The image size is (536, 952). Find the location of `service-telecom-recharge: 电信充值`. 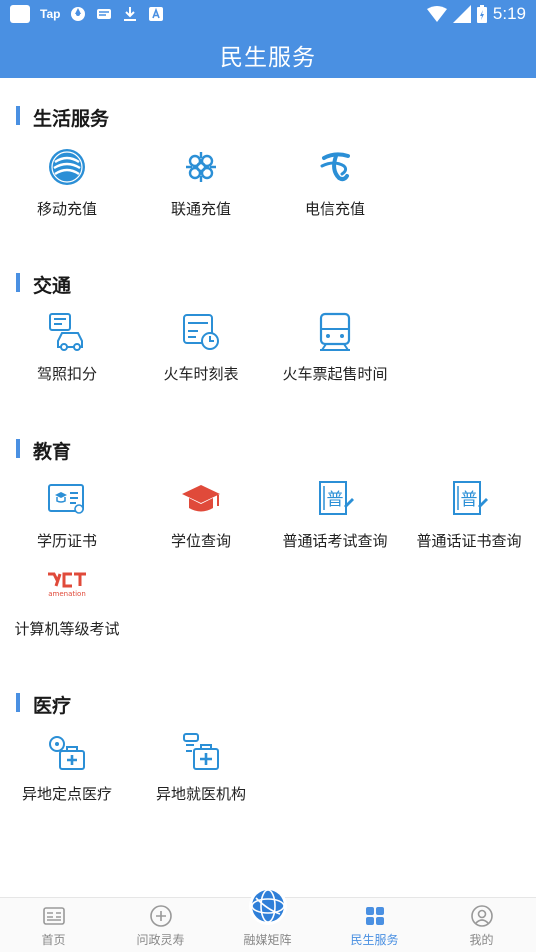

service-telecom-recharge: 电信充值 is located at coordinates (335, 186).